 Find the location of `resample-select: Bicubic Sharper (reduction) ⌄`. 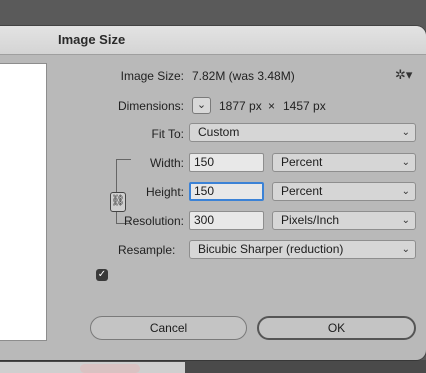

resample-select: Bicubic Sharper (reduction) ⌄ is located at coordinates (302, 249).